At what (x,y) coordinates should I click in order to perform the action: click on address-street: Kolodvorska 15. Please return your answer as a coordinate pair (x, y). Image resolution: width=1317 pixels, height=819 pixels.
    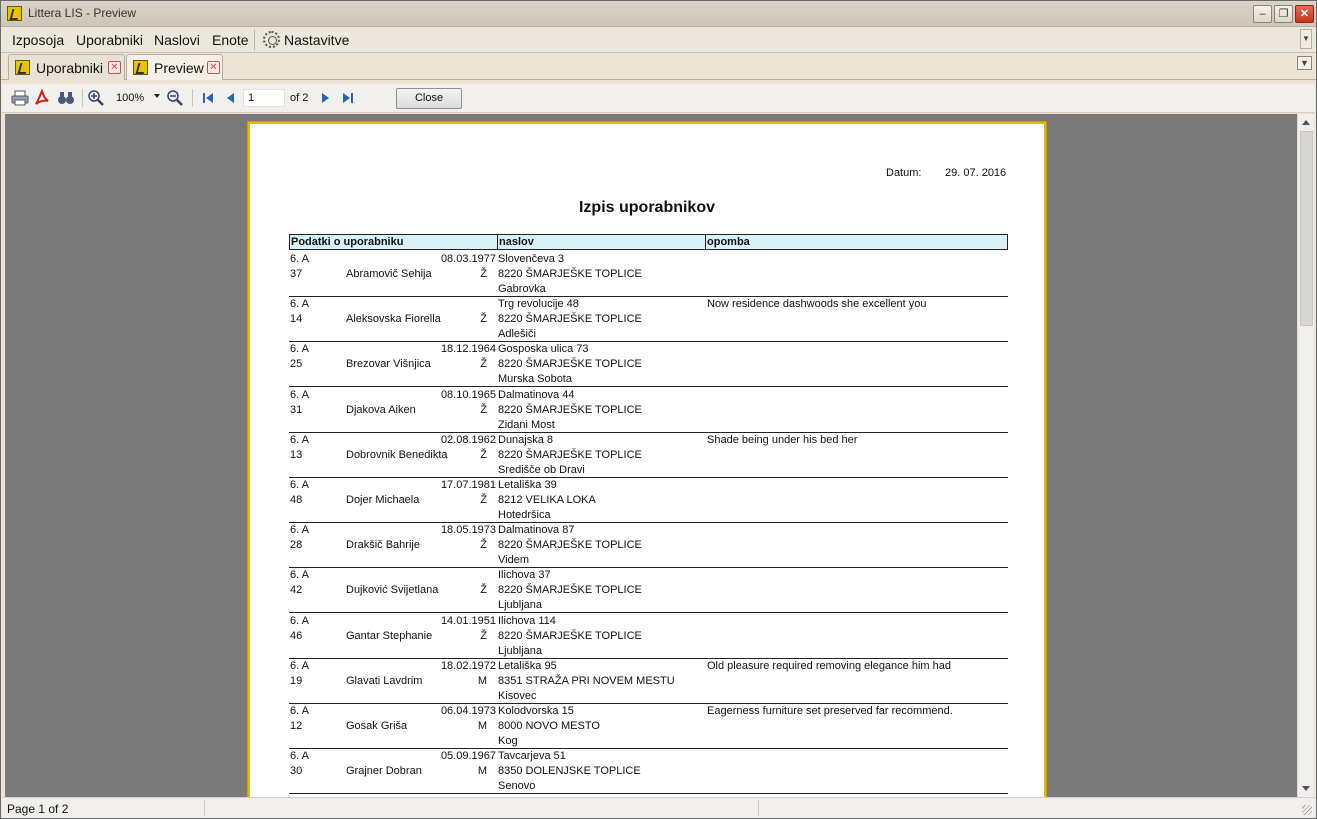
    Looking at the image, I should click on (536, 711).